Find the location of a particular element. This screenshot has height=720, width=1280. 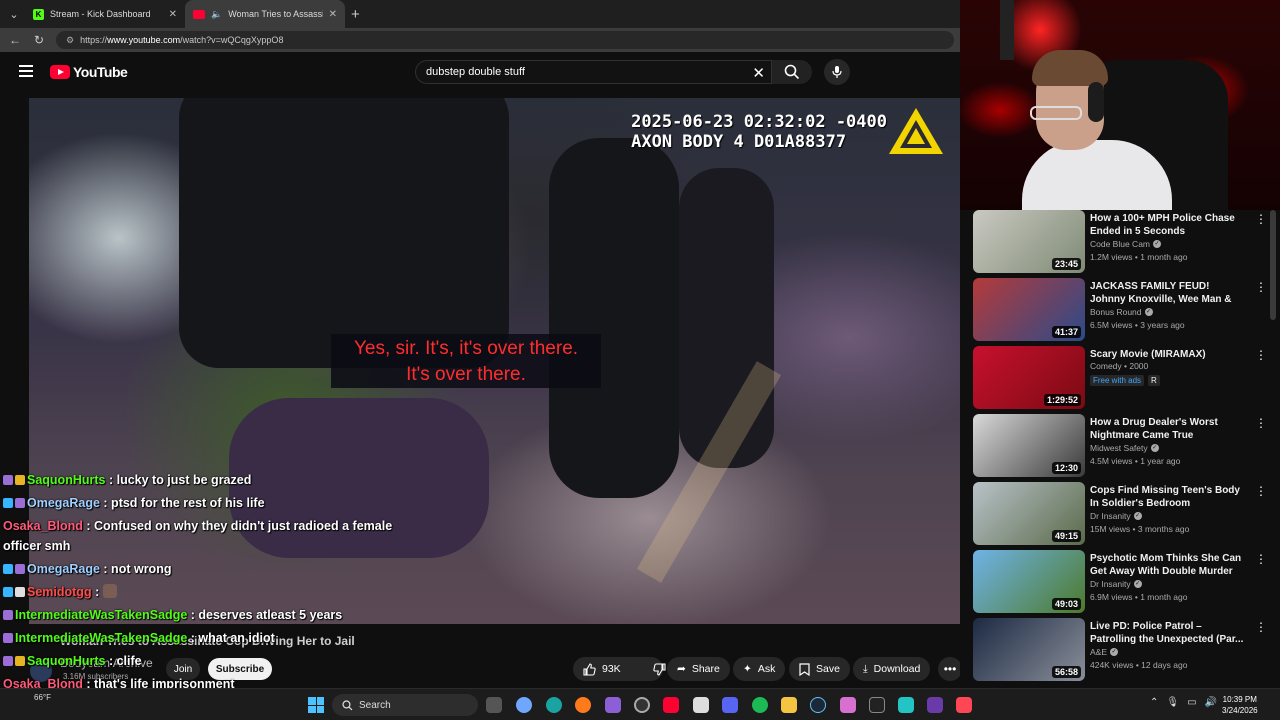

video-channel: Comedy • 2000 is located at coordinates (1119, 366).